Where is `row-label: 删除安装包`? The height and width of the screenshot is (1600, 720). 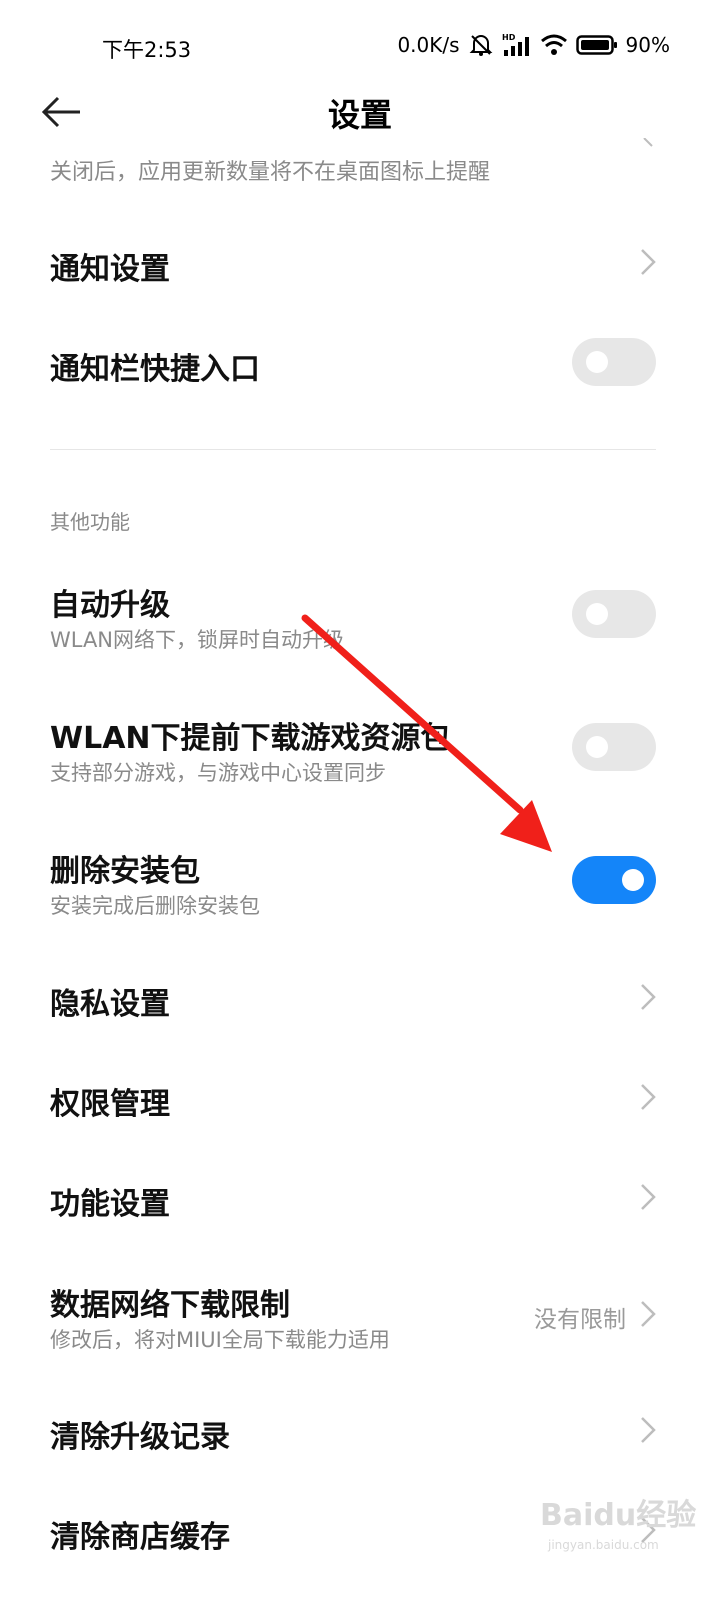
row-label: 删除安装包 is located at coordinates (125, 871).